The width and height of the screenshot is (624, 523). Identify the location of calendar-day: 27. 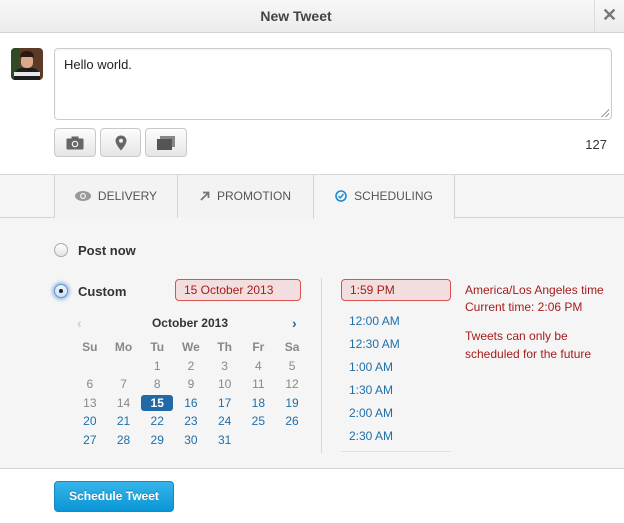
(90, 440).